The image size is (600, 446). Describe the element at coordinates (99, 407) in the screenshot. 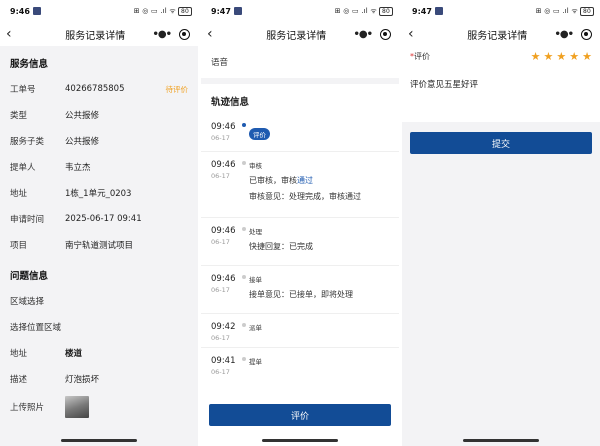

I see `field-row: 上传照片` at that location.